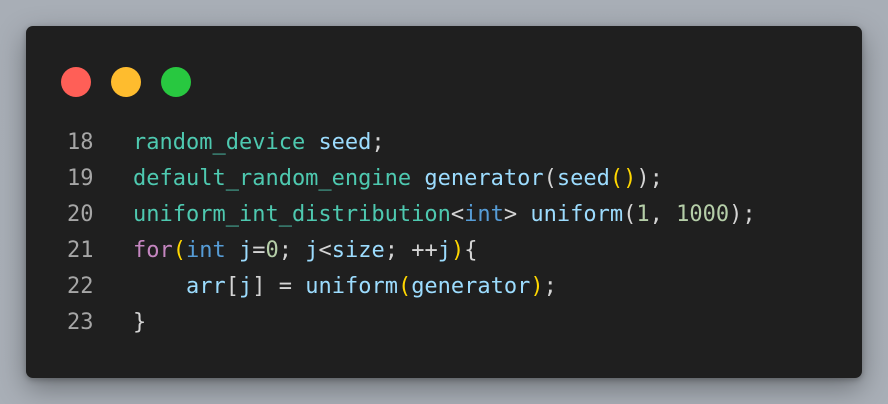  I want to click on line-number: 23, so click(80, 322).